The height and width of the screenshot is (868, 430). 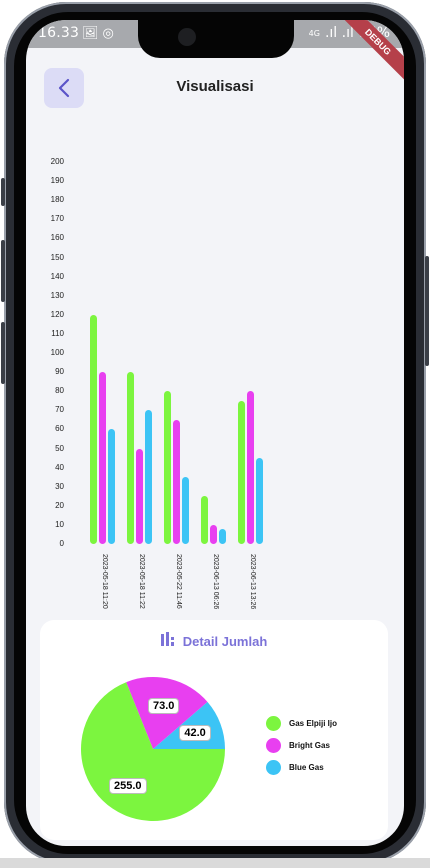 I want to click on bar-chart-icon, so click(x=167, y=639).